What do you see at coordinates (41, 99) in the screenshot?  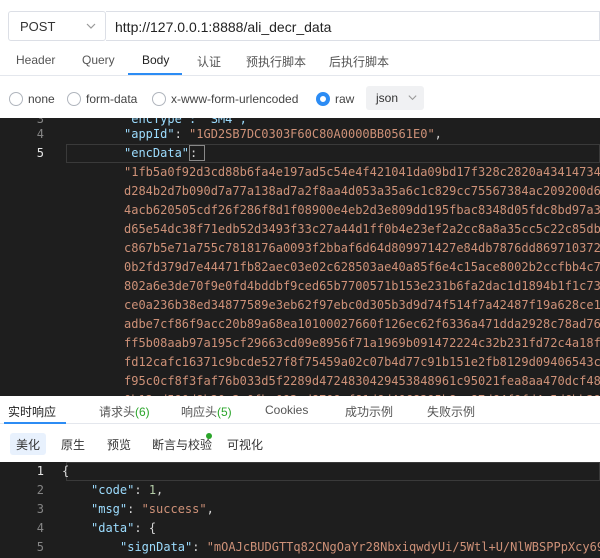 I see `radio-label: none` at bounding box center [41, 99].